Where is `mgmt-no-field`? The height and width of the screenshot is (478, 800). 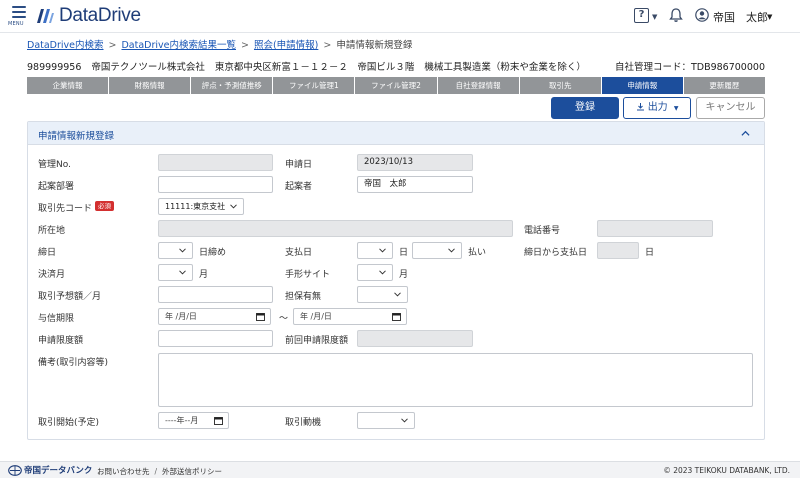 mgmt-no-field is located at coordinates (215, 162).